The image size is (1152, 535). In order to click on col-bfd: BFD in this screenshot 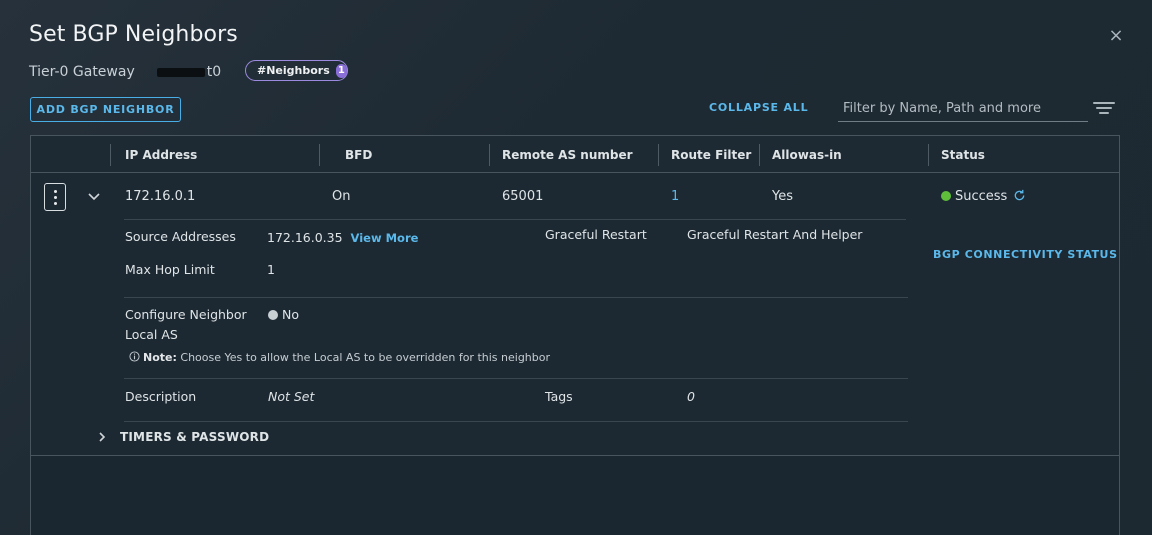, I will do `click(358, 154)`.